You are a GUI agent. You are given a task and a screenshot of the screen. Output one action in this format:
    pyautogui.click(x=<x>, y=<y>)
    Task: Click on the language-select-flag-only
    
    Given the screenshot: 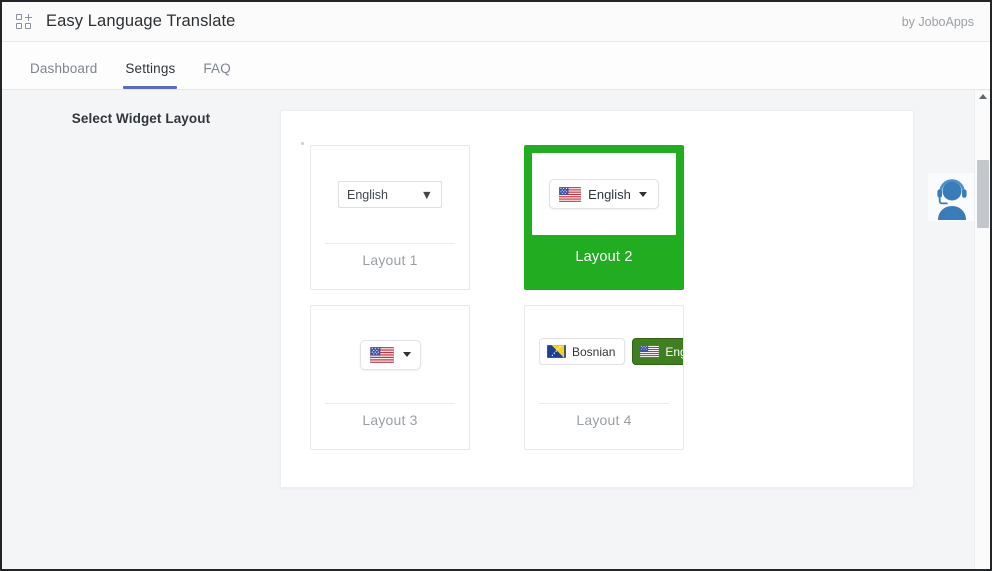 What is the action you would take?
    pyautogui.click(x=390, y=354)
    